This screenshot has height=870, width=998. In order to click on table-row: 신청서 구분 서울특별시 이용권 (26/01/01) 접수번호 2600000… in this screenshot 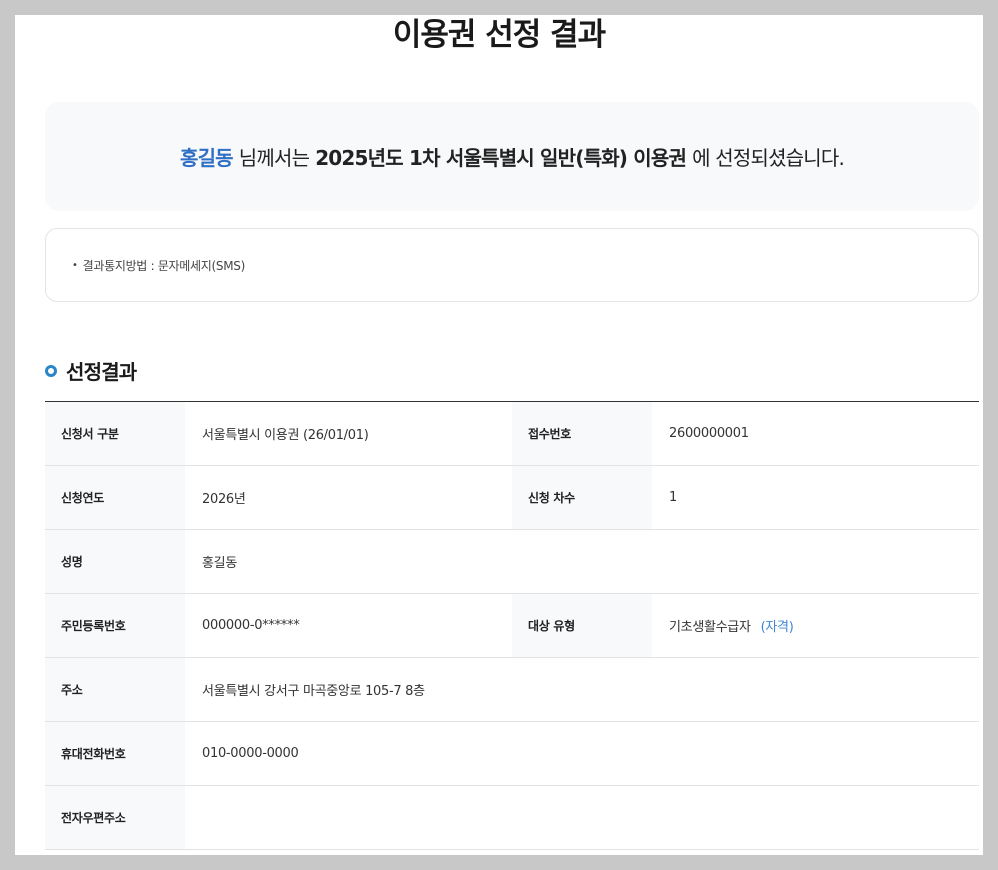, I will do `click(512, 433)`.